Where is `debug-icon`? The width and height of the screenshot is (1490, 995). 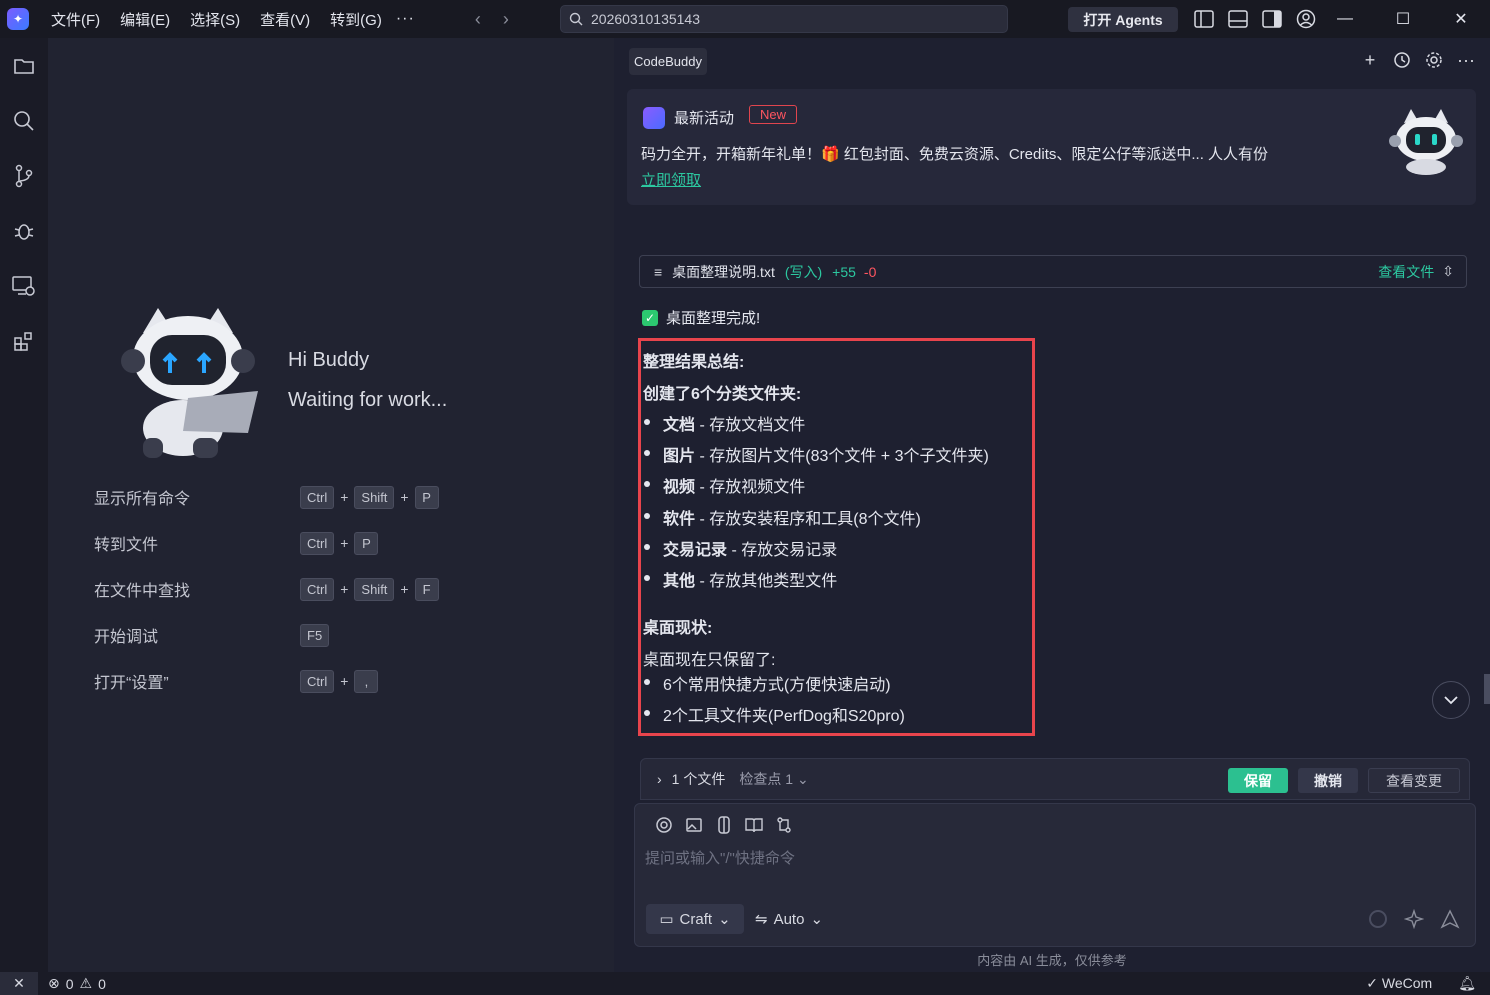 debug-icon is located at coordinates (24, 230).